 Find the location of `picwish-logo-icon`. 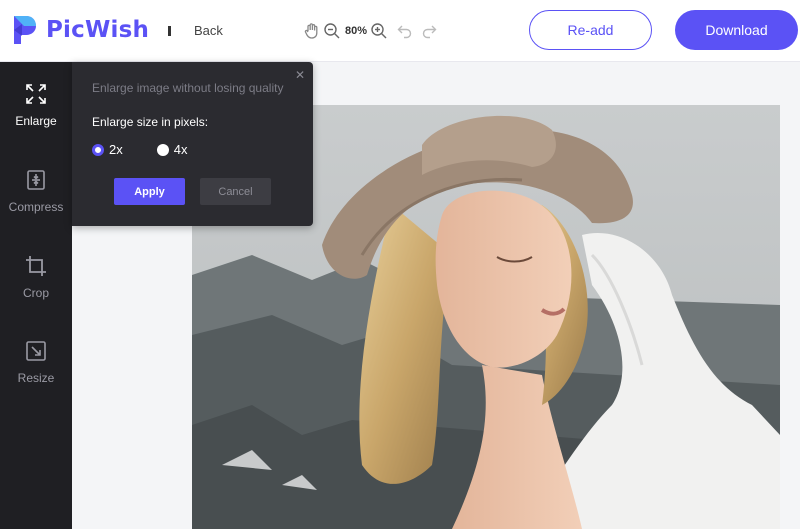

picwish-logo-icon is located at coordinates (25, 30).